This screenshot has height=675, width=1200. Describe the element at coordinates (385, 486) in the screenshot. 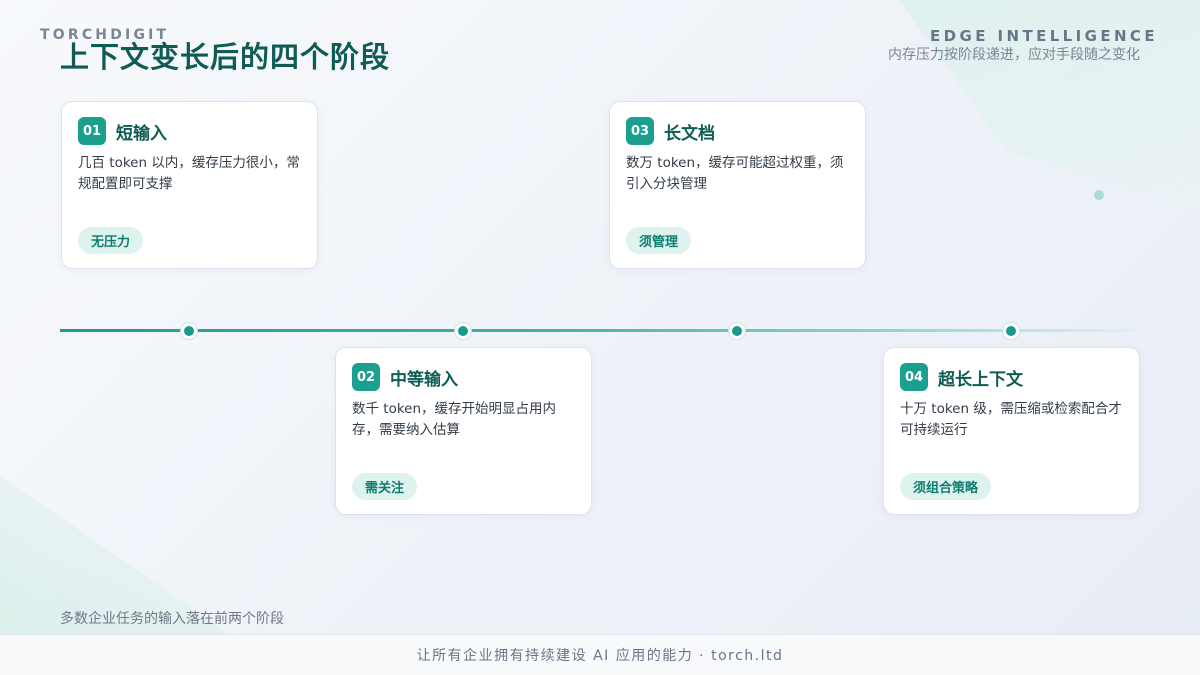

I see `stage-tag: 需关注` at that location.